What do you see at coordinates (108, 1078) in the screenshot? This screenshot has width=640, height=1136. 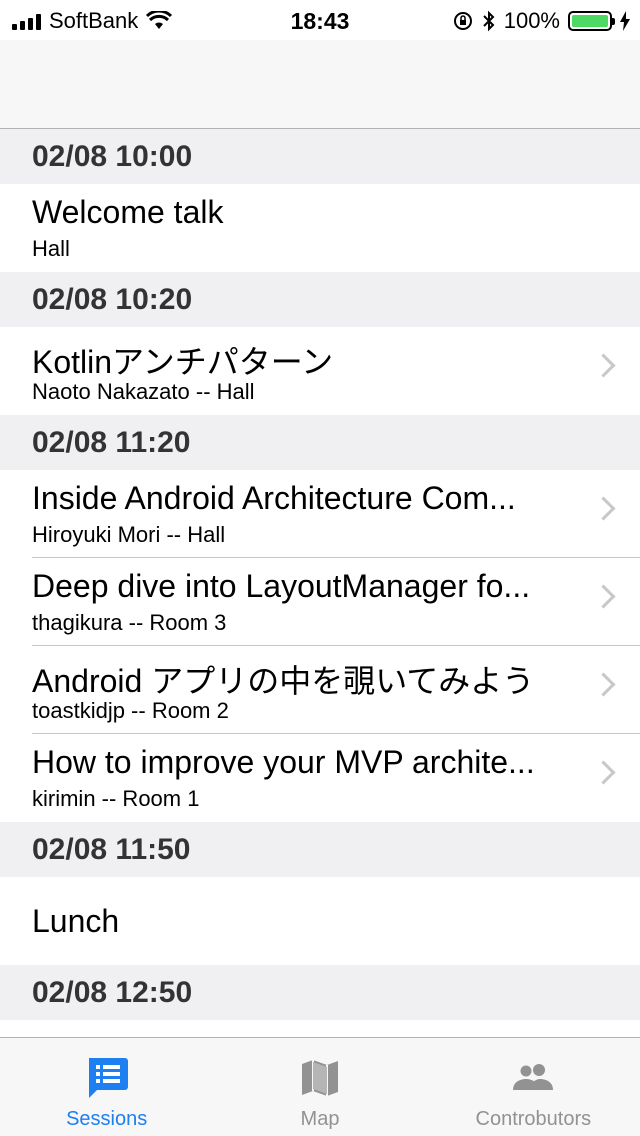 I see `list-icon` at bounding box center [108, 1078].